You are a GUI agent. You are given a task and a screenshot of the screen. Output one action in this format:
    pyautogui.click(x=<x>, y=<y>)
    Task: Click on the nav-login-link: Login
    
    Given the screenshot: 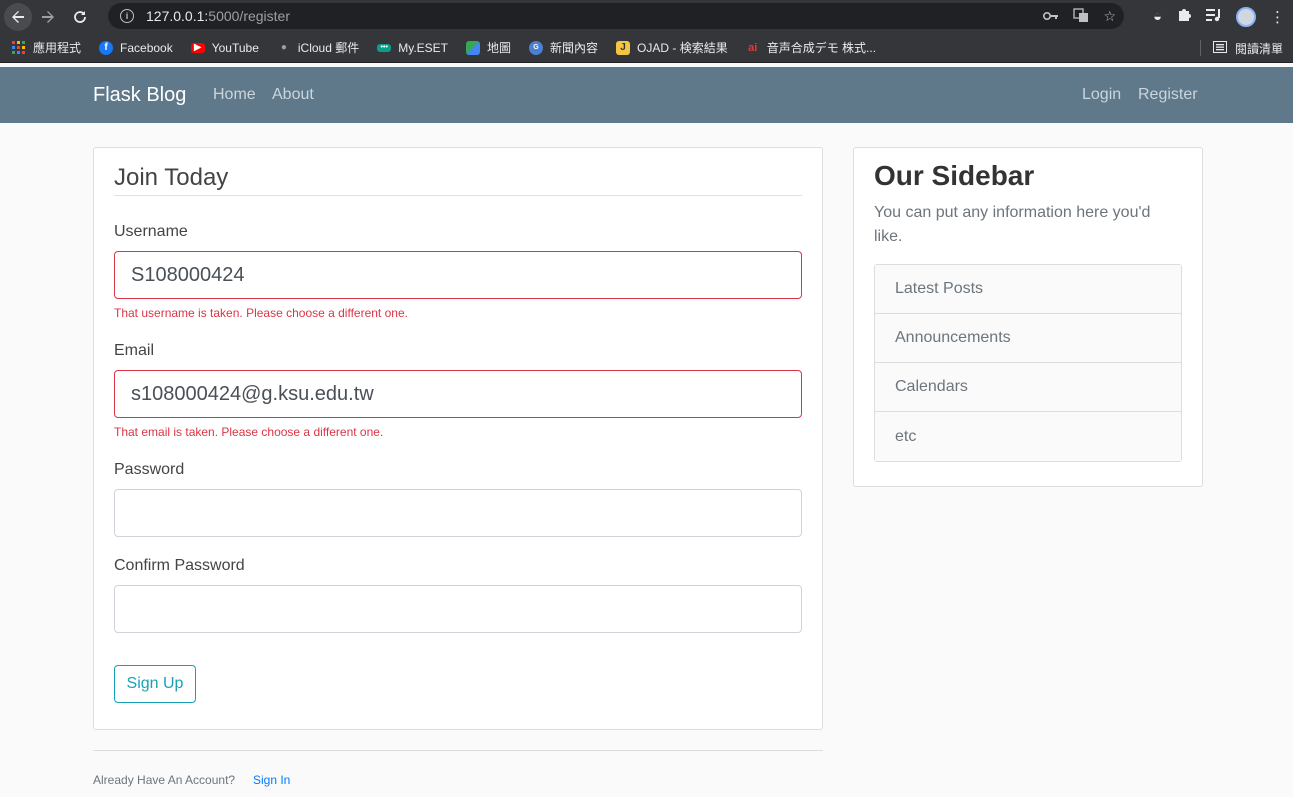 What is the action you would take?
    pyautogui.click(x=1101, y=95)
    